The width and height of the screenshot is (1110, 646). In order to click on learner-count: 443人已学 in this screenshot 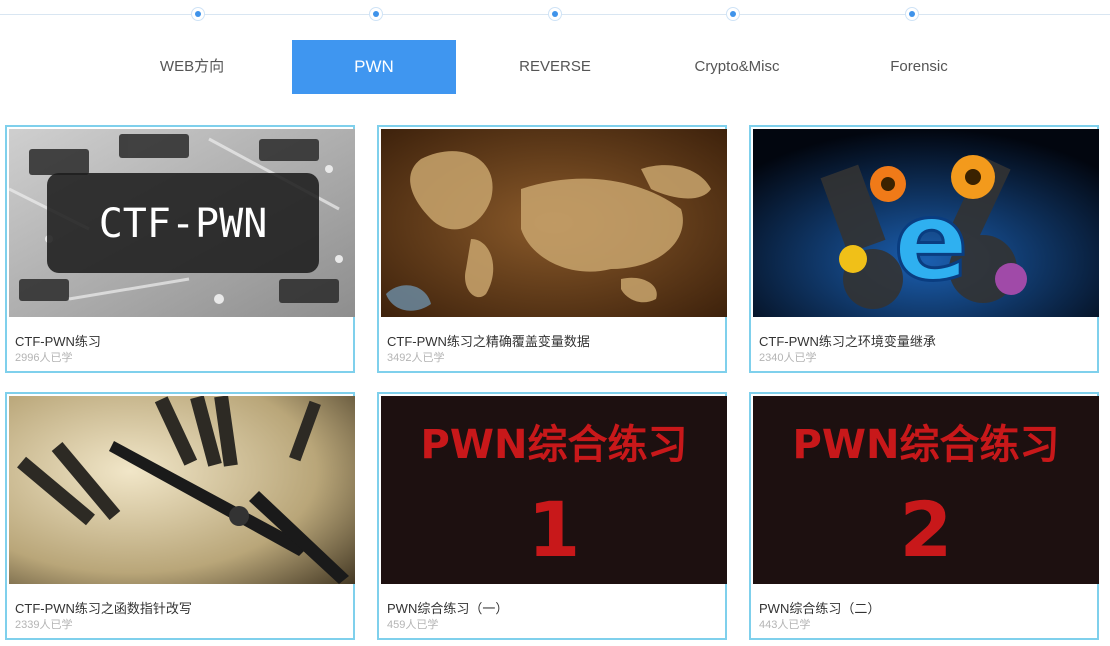, I will do `click(785, 625)`.